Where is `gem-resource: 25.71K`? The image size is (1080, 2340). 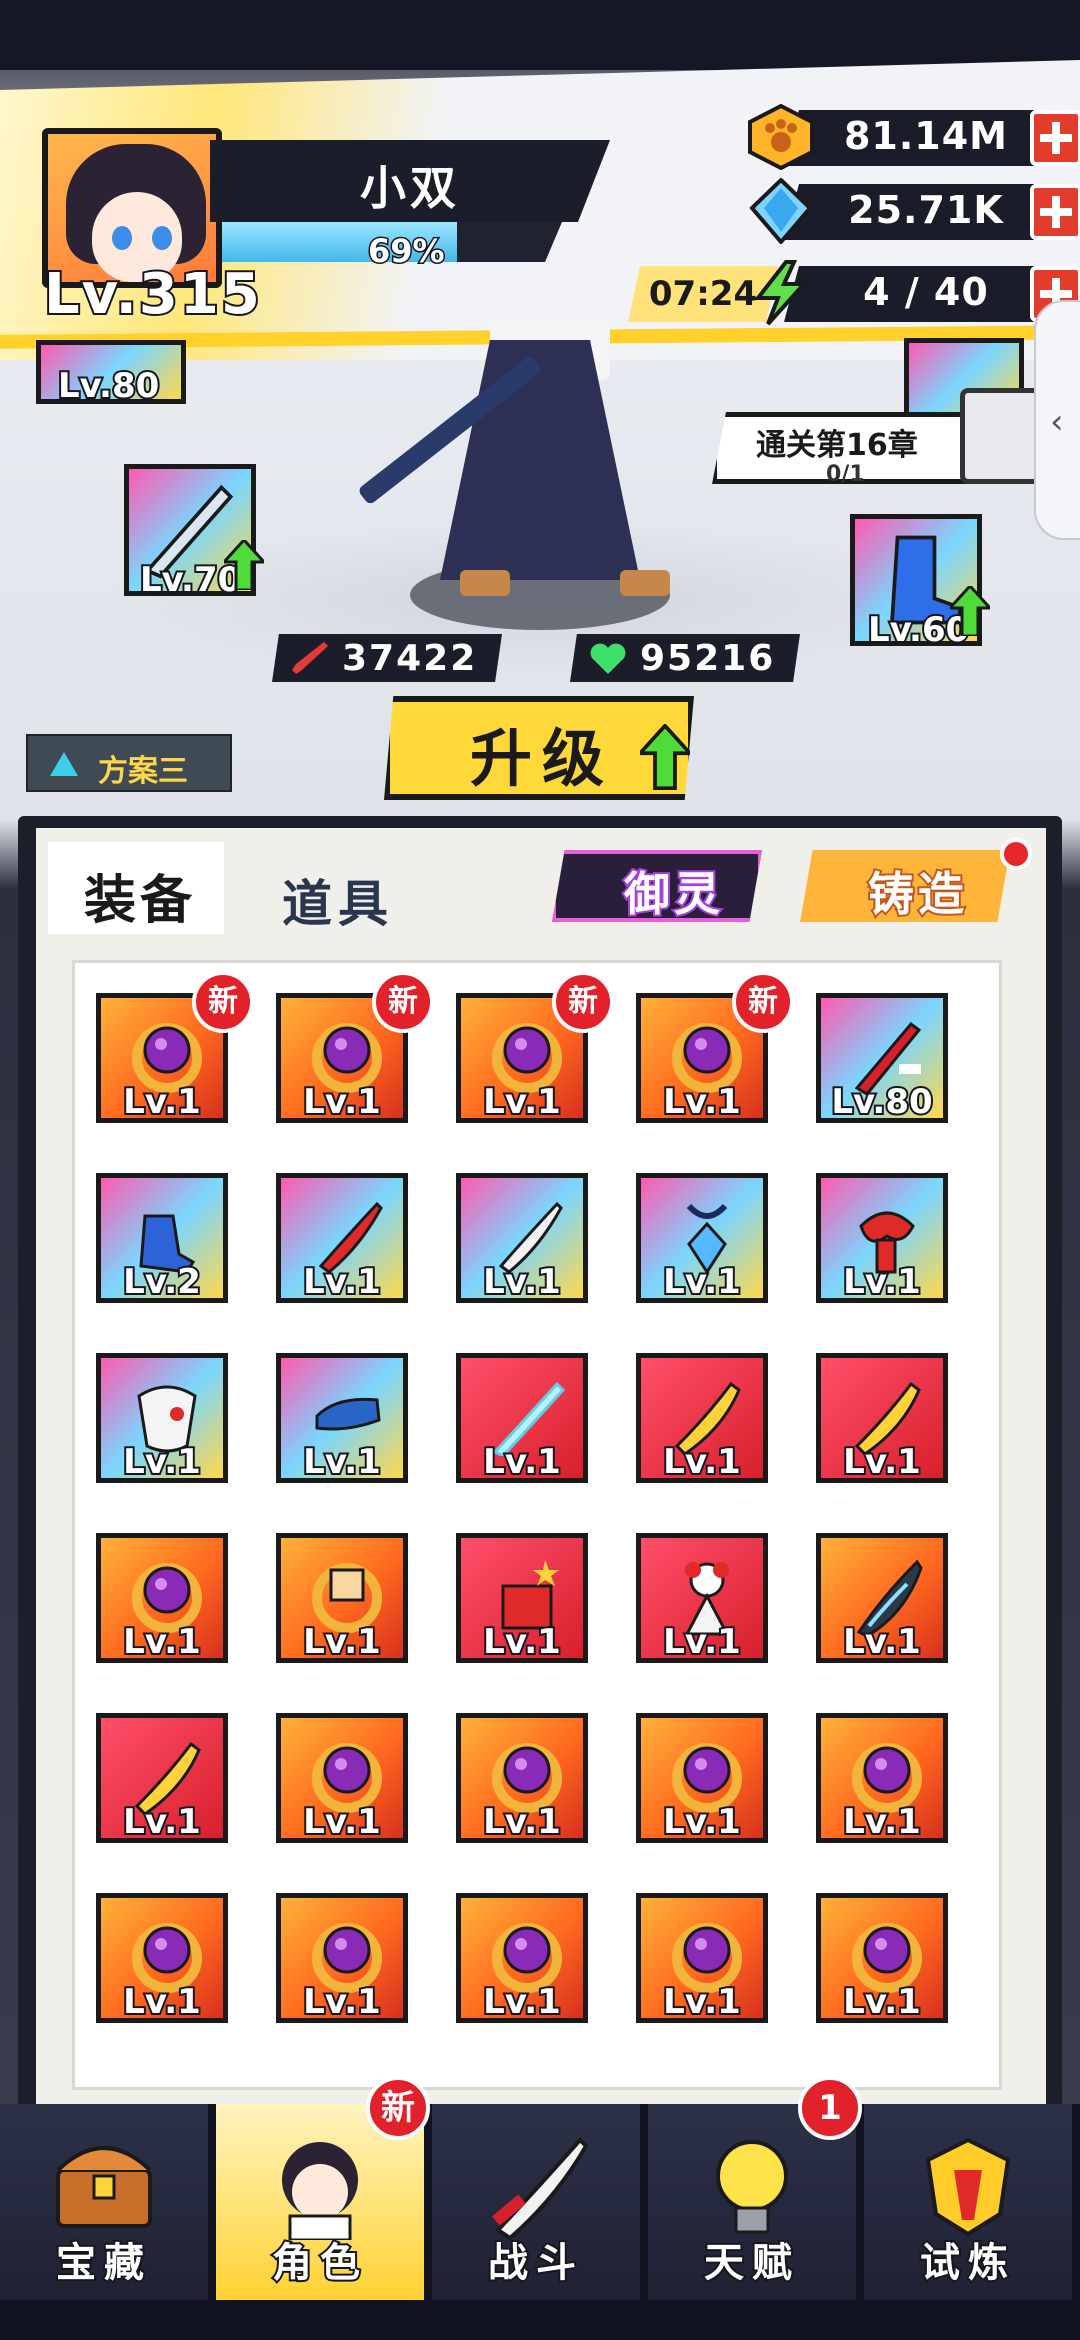 gem-resource: 25.71K is located at coordinates (913, 211).